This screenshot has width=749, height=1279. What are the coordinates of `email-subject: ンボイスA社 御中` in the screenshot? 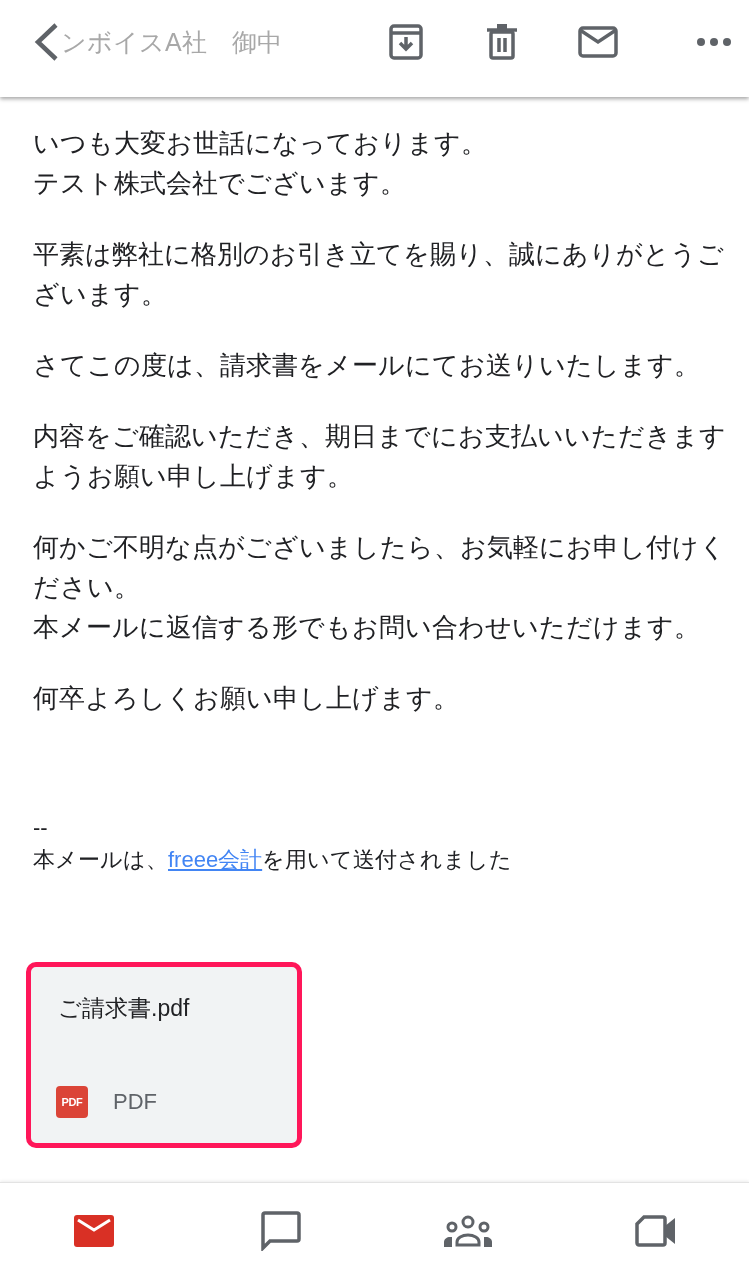 It's located at (171, 42).